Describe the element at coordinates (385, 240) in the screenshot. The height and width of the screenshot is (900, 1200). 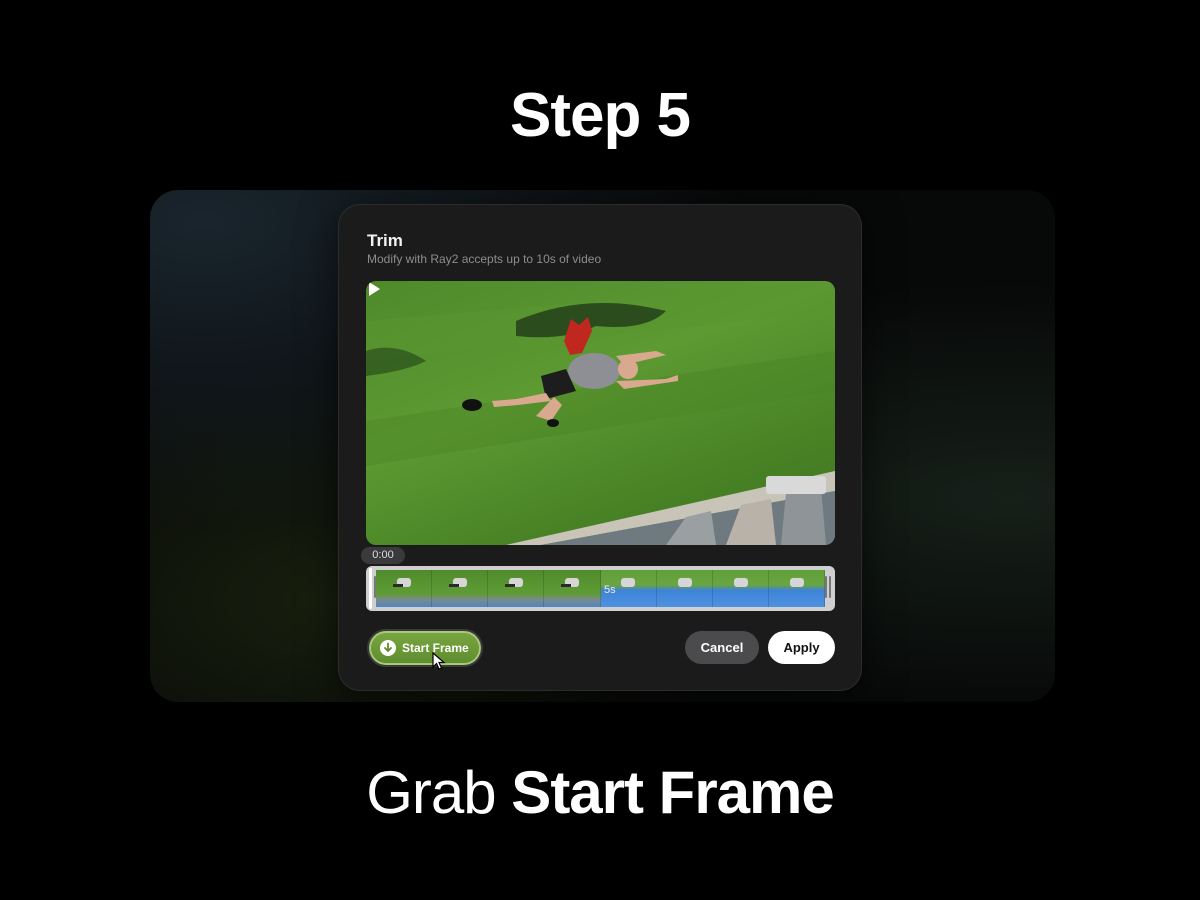
I see `dialog-title: Trim` at that location.